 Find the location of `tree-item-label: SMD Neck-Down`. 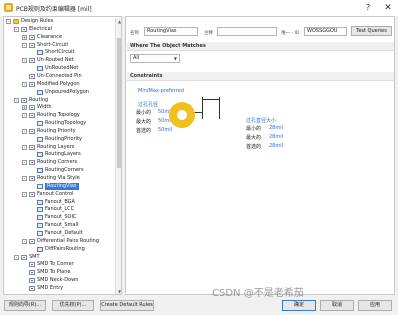

tree-item-label: SMD Neck-Down is located at coordinates (58, 280).